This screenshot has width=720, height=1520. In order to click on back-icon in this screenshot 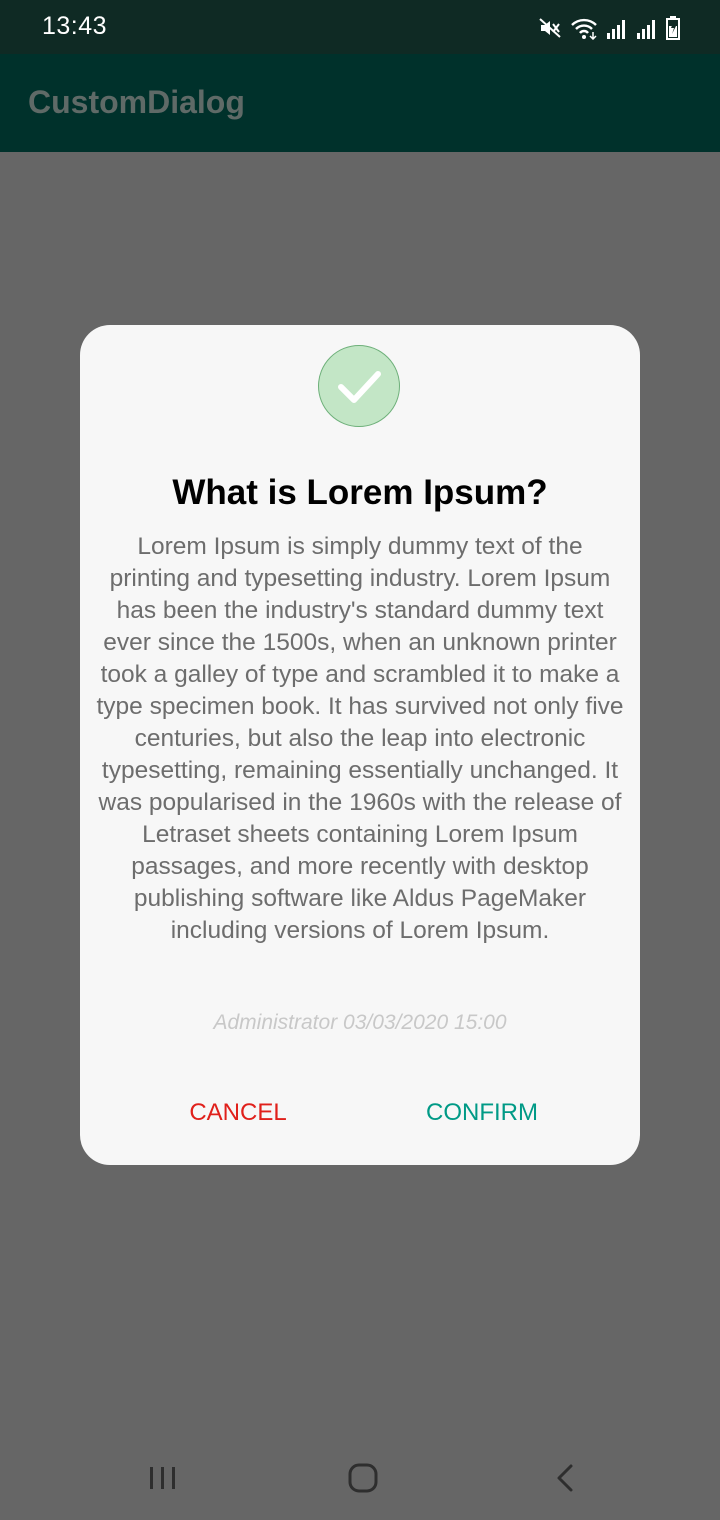, I will do `click(566, 1478)`.